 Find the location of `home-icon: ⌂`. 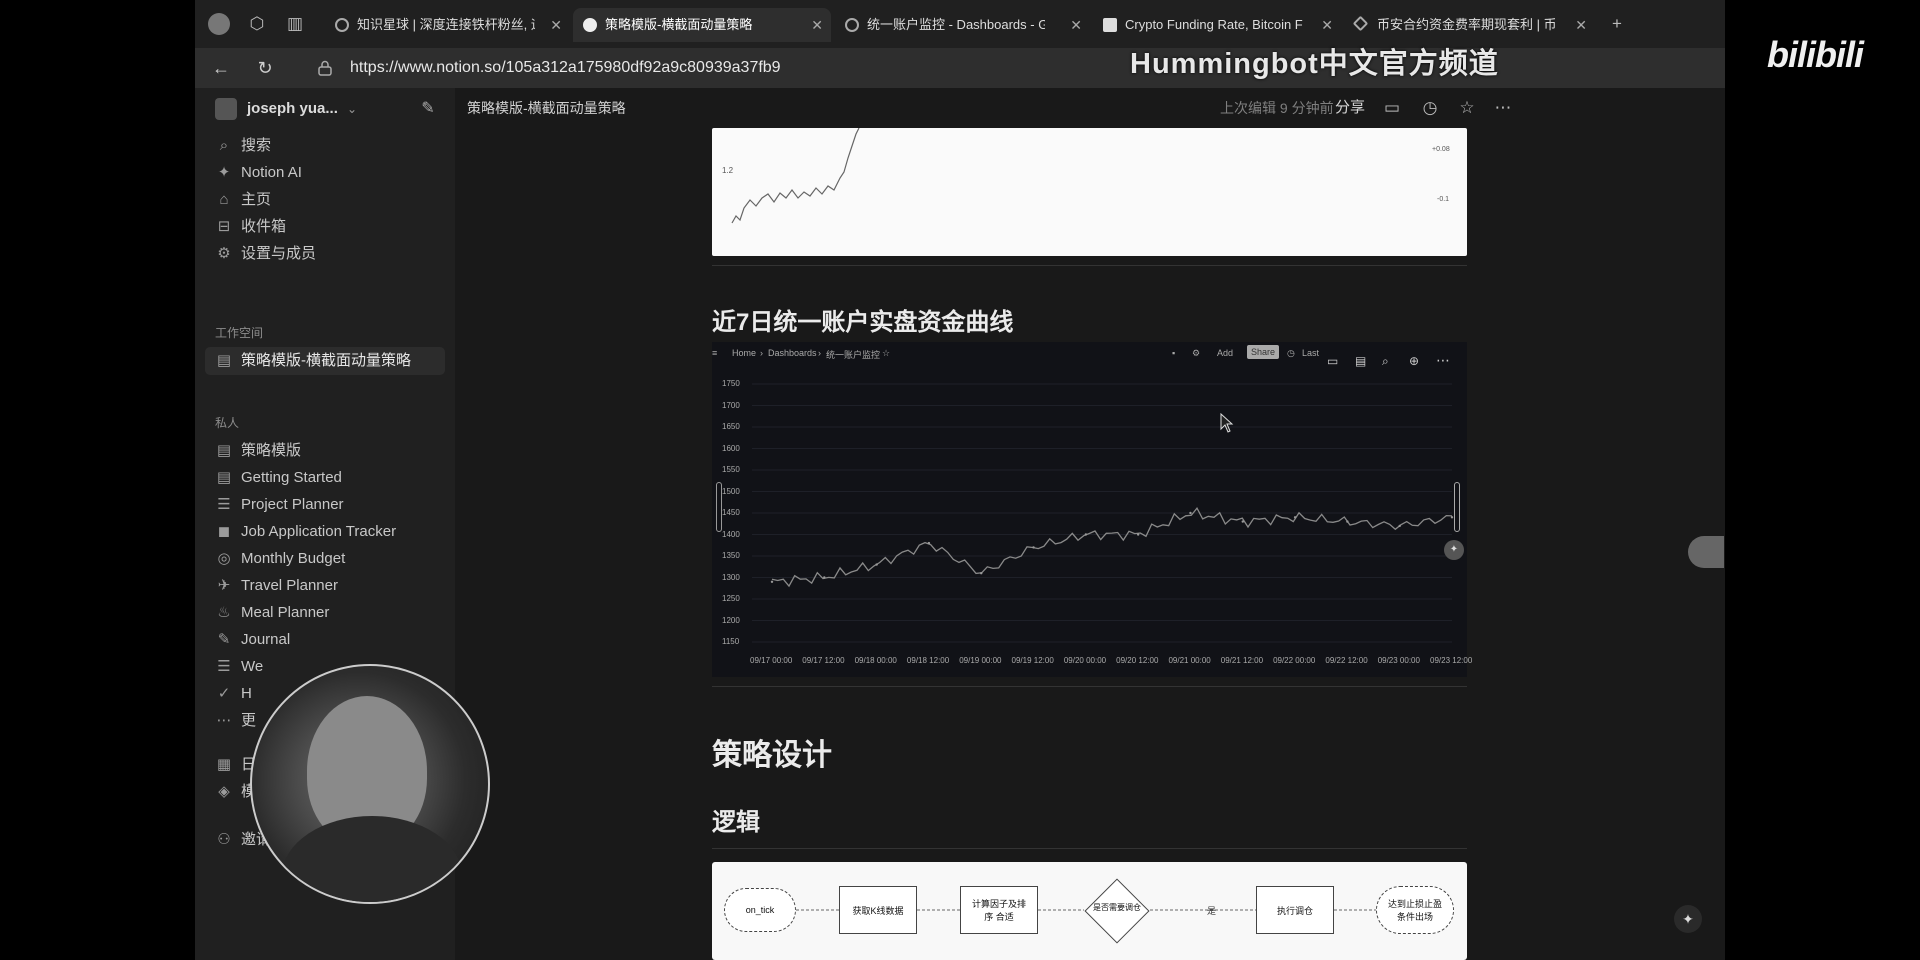

home-icon: ⌂ is located at coordinates (224, 199).